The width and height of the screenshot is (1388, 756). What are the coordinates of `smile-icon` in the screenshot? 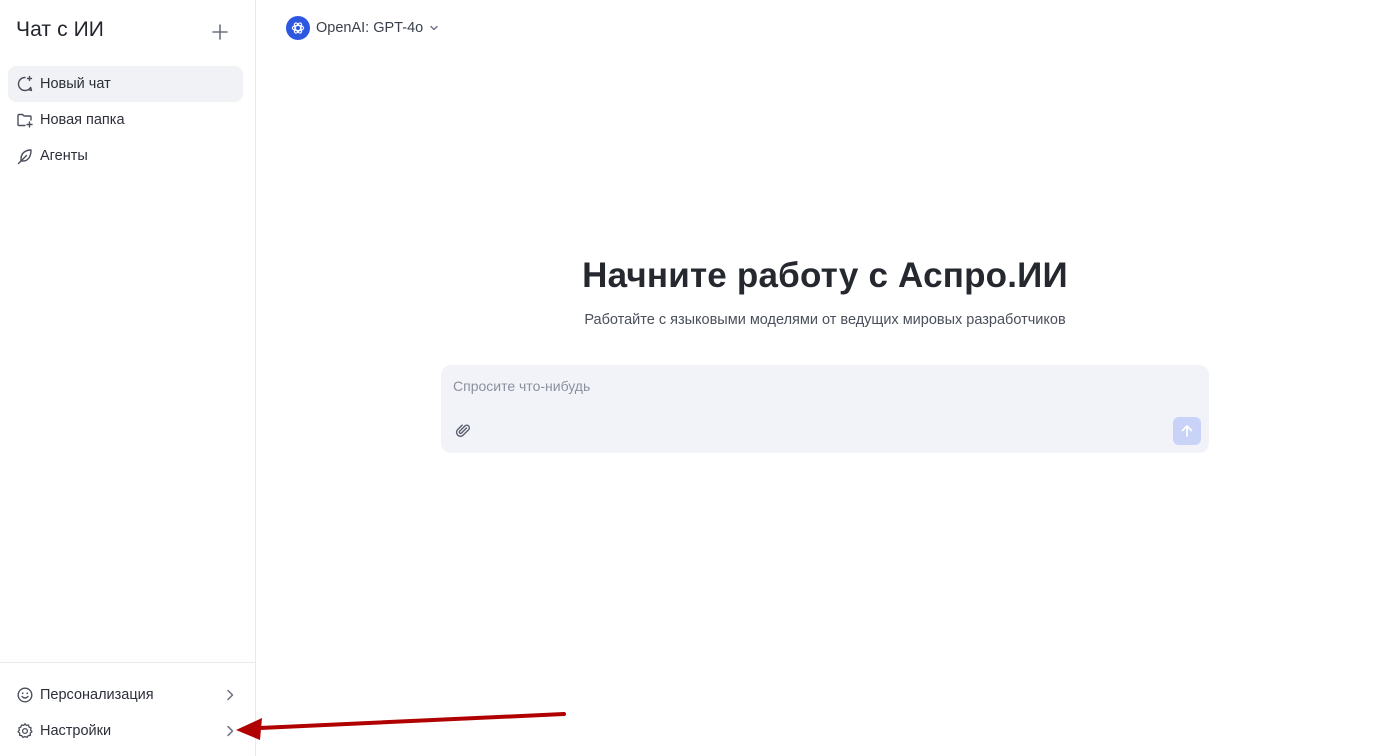 It's located at (25, 695).